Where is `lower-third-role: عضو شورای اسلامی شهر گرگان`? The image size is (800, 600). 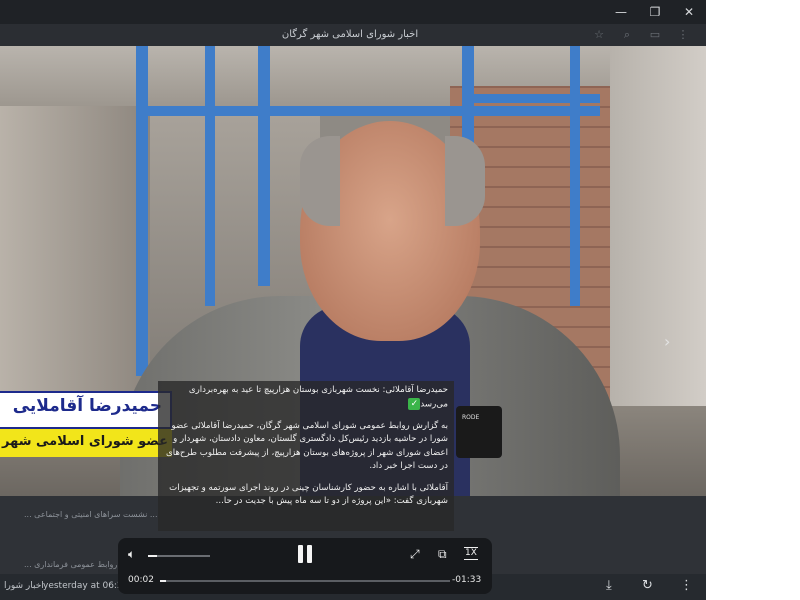
lower-third-role: عضو شورای اسلامی شهر گرگان is located at coordinates (84, 441).